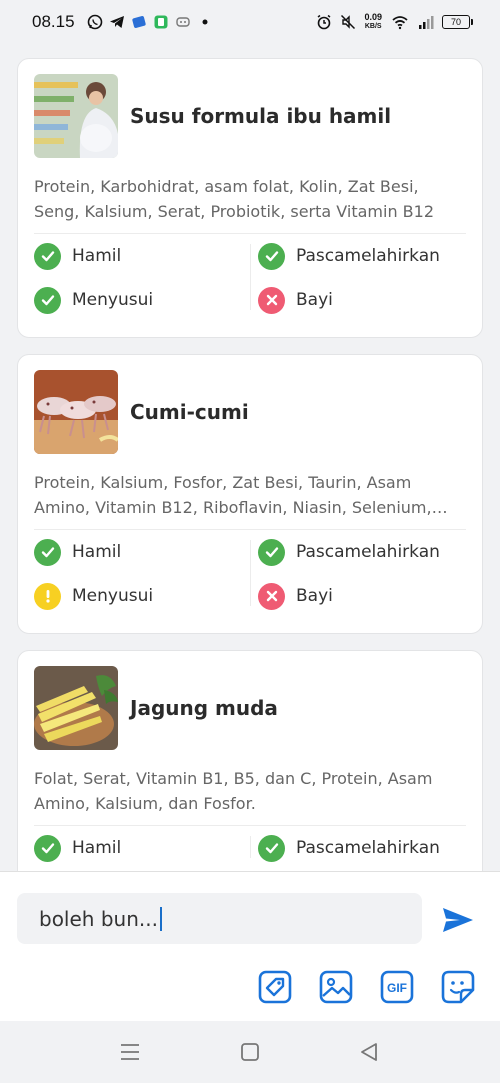  I want to click on image-icon, so click(336, 987).